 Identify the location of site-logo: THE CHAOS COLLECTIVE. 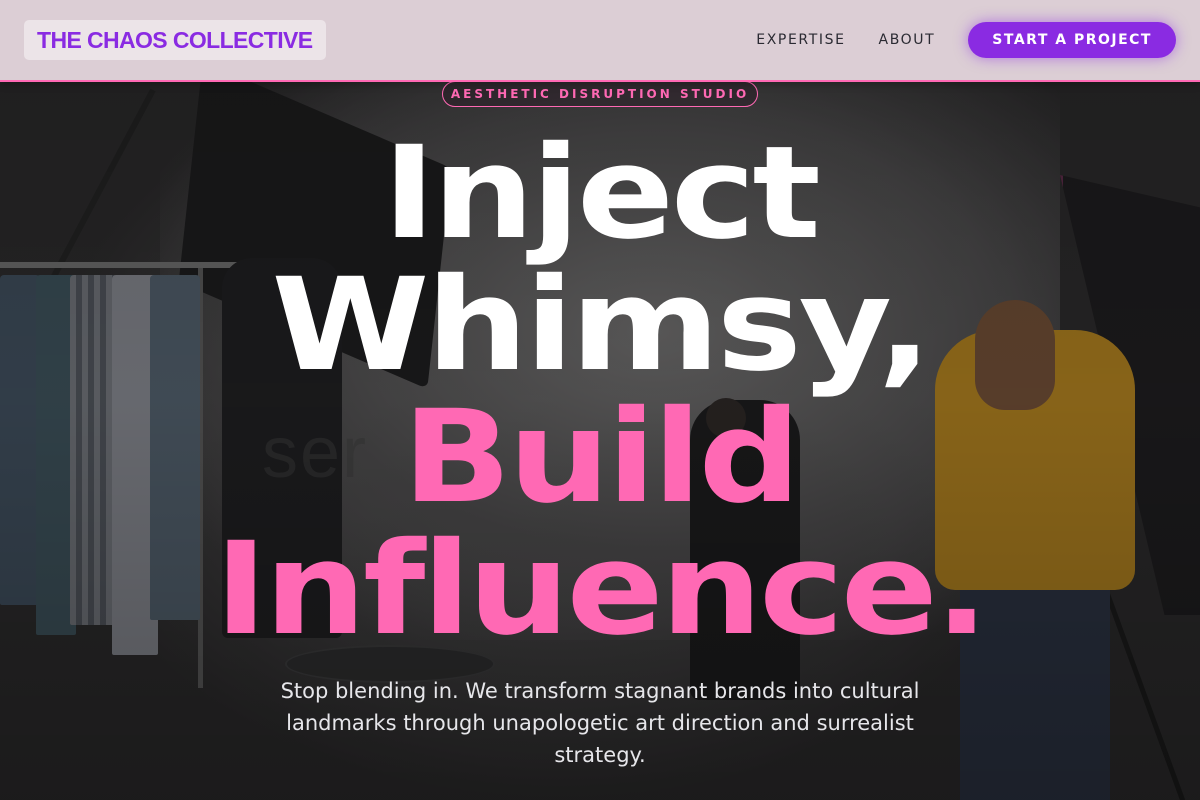
(175, 40).